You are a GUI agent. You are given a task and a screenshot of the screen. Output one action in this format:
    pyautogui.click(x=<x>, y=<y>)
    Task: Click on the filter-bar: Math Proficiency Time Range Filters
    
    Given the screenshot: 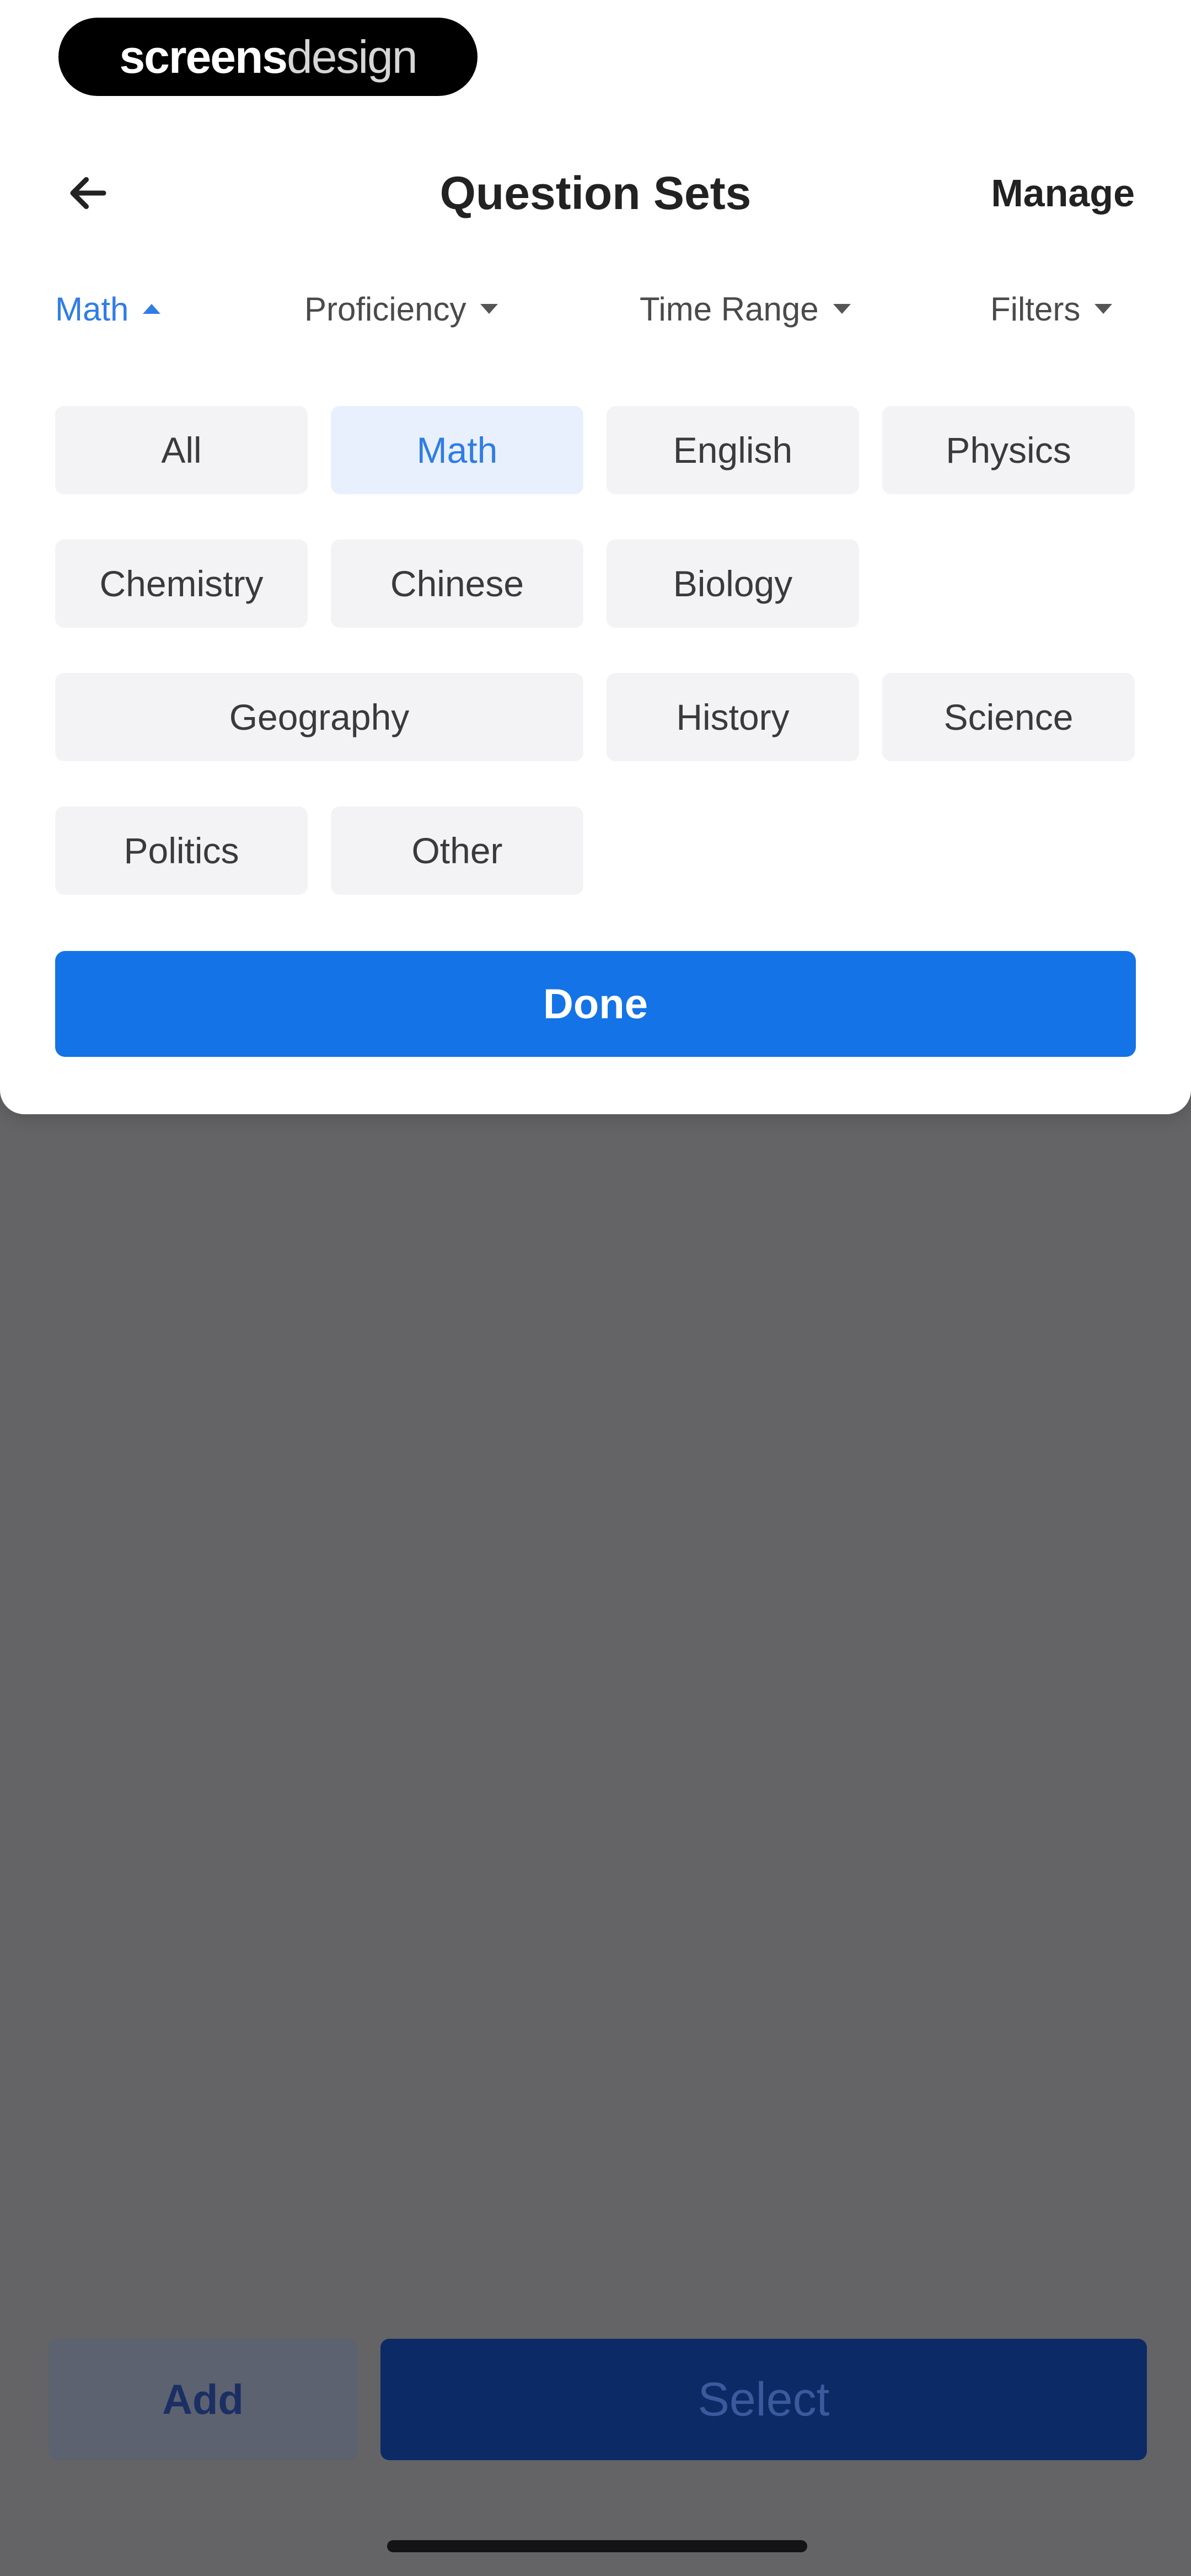 What is the action you would take?
    pyautogui.click(x=595, y=309)
    